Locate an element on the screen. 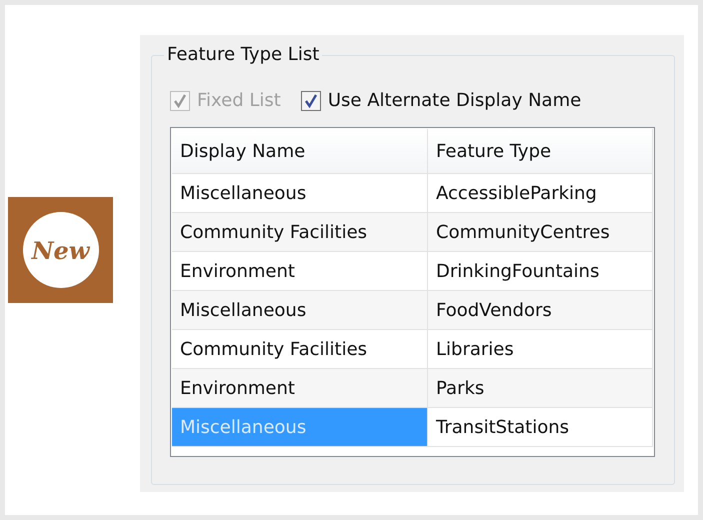 This screenshot has width=703, height=520. table-cell: Libraries is located at coordinates (540, 349).